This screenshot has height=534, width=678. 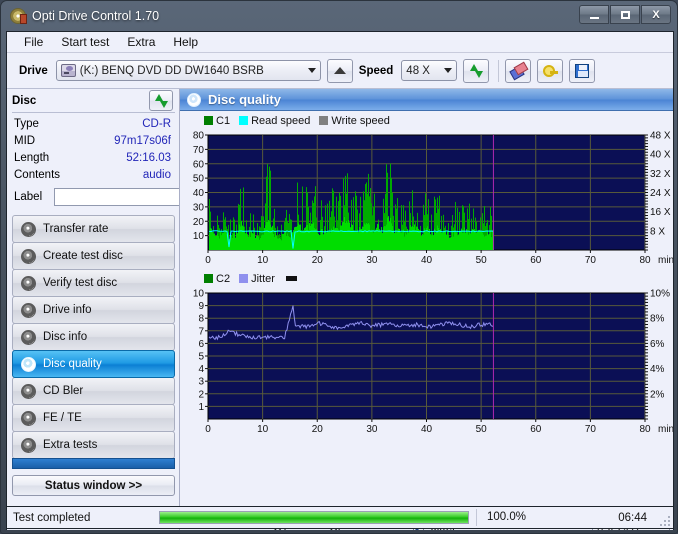 What do you see at coordinates (185, 42) in the screenshot?
I see `menu-help: Help` at bounding box center [185, 42].